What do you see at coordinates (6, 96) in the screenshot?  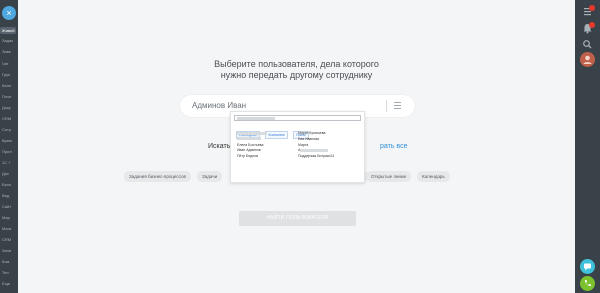 I see `sidebar-item: Поче` at bounding box center [6, 96].